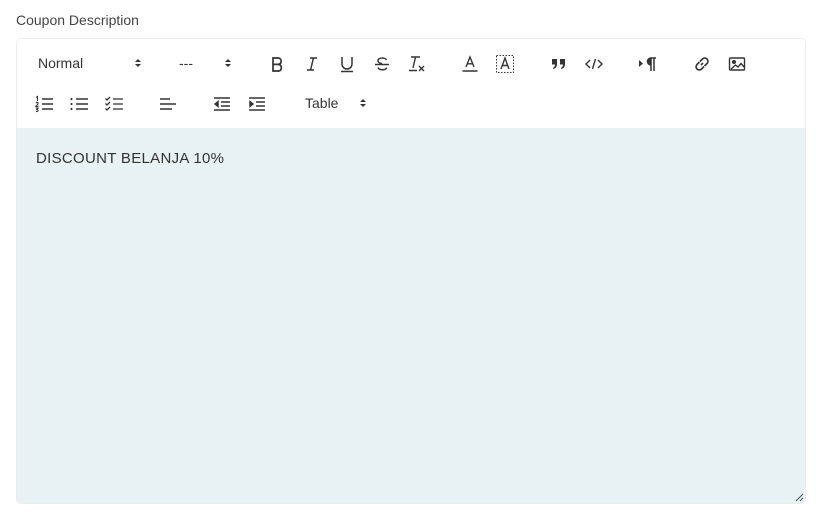  I want to click on highlight-color-button, so click(505, 64).